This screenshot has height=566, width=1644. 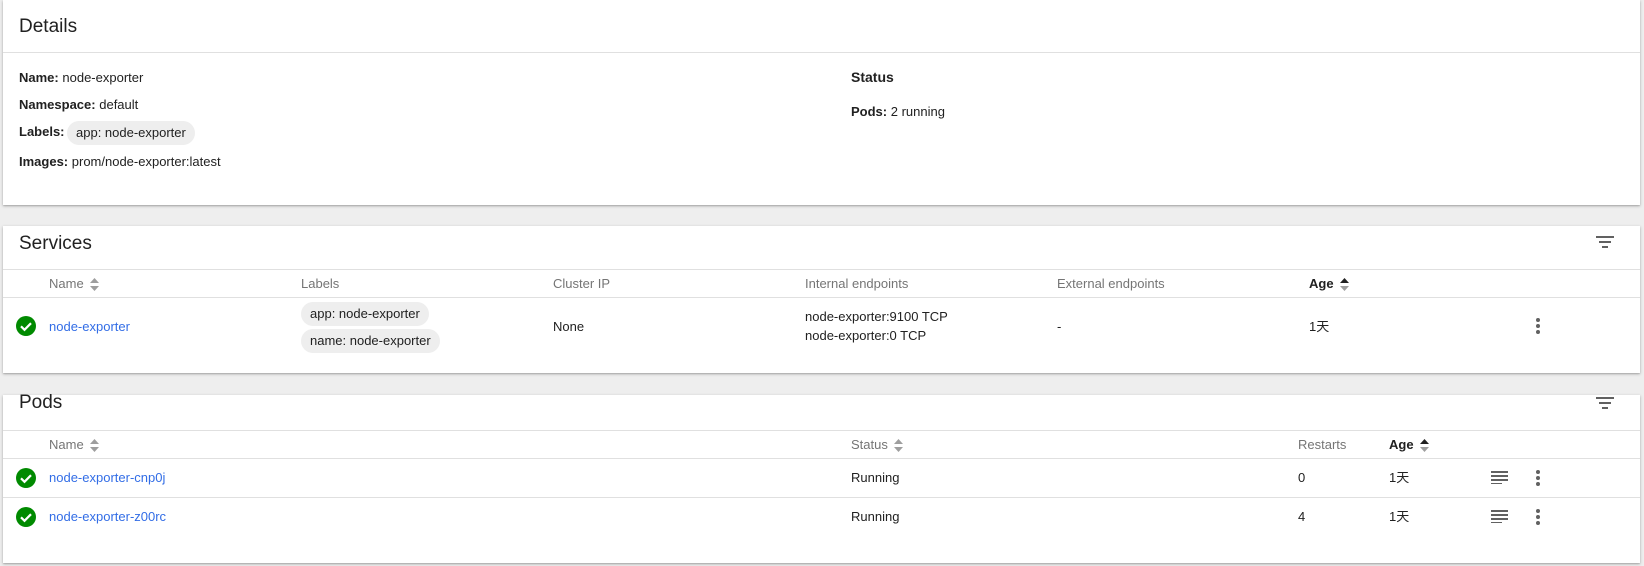 I want to click on detail-namespace: Namespace: default, so click(x=78, y=105).